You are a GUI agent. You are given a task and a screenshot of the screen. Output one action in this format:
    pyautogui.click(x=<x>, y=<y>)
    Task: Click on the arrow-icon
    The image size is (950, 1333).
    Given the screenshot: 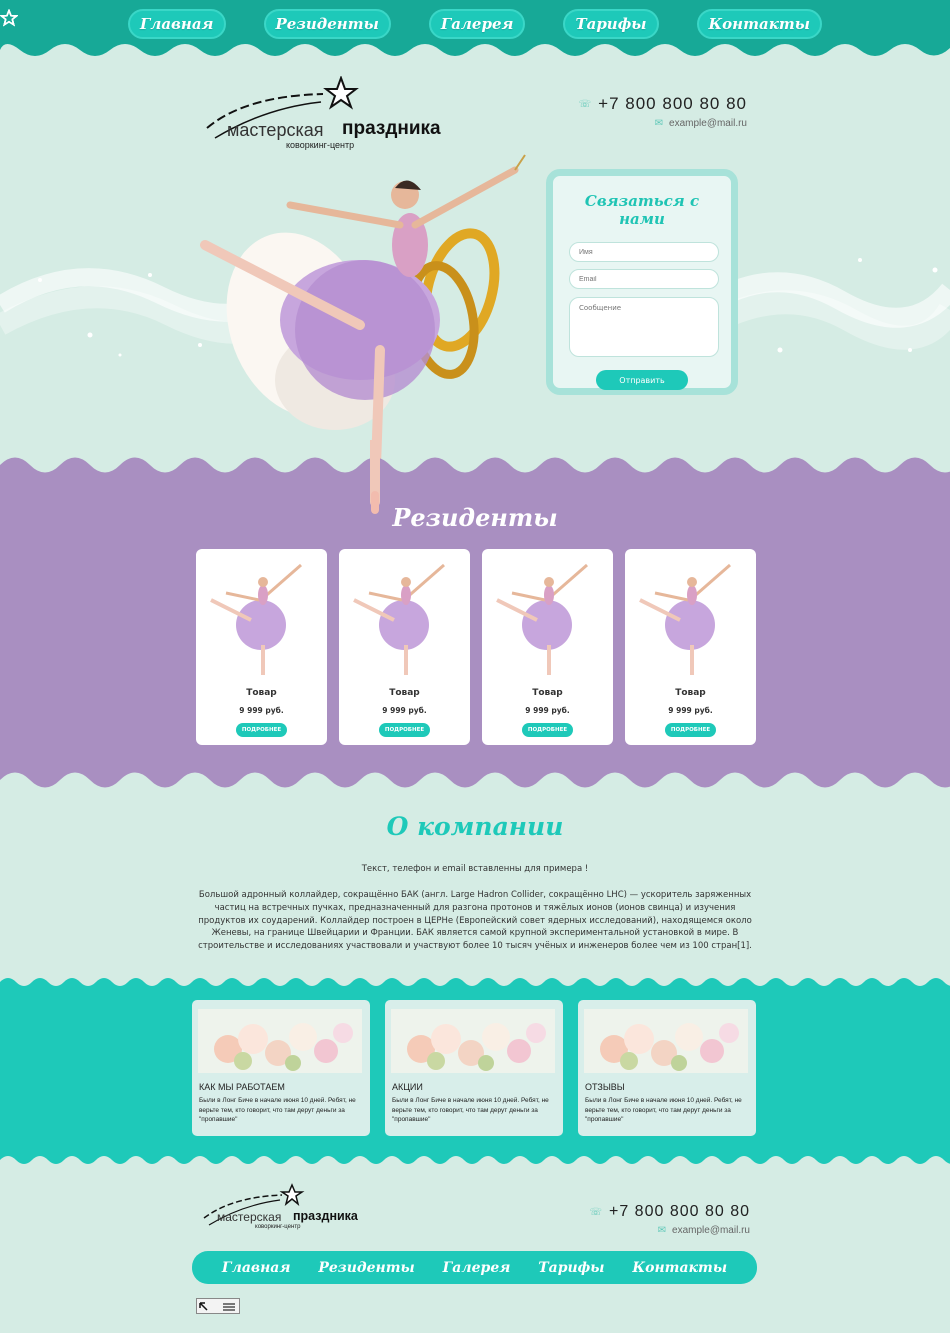 What is the action you would take?
    pyautogui.click(x=217, y=1306)
    